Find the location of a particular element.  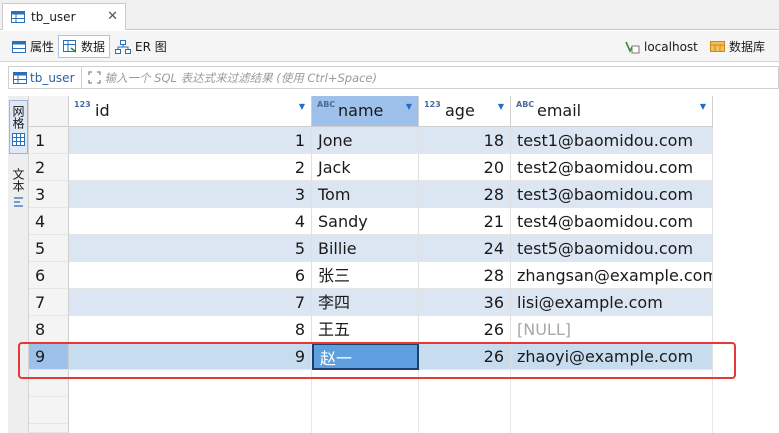

table-row: 5 5 Billie 24 test5@baomidou.com is located at coordinates (404, 248).